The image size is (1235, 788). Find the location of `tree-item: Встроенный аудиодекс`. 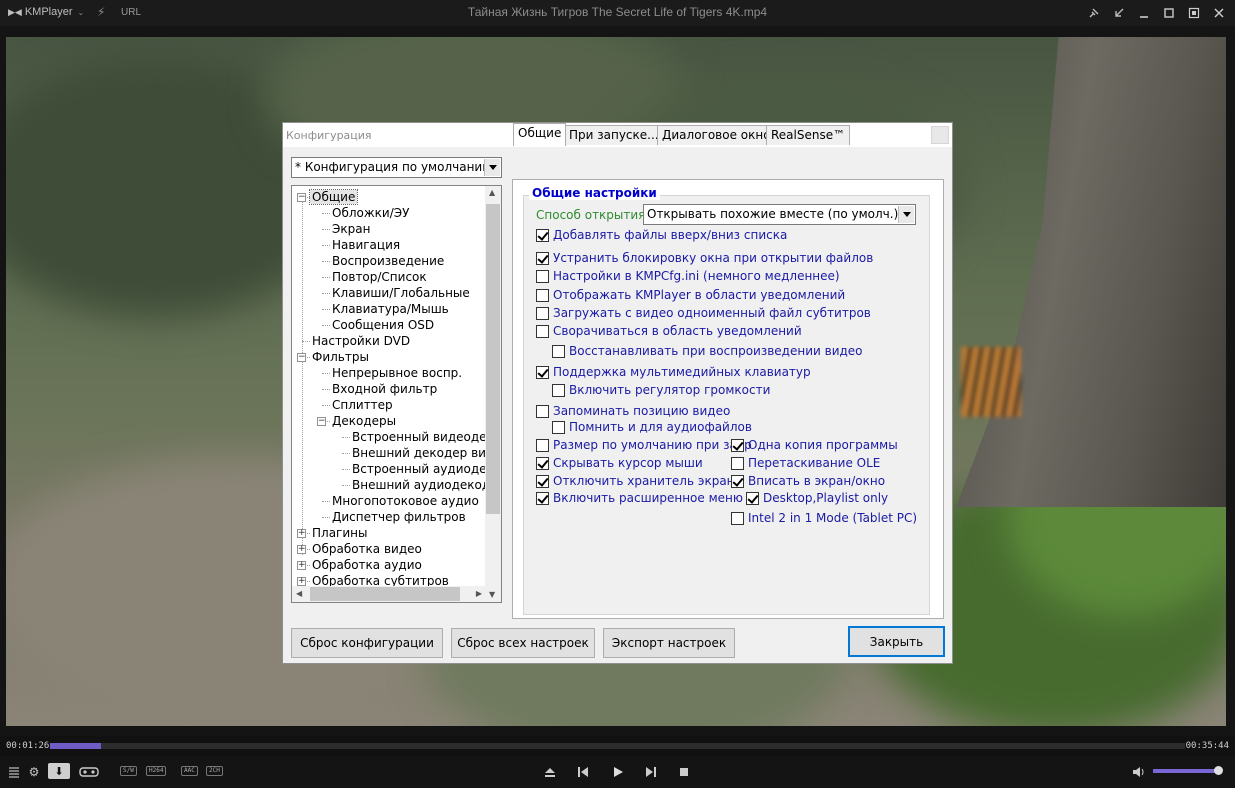

tree-item: Встроенный аудиодекс is located at coordinates (426, 469).